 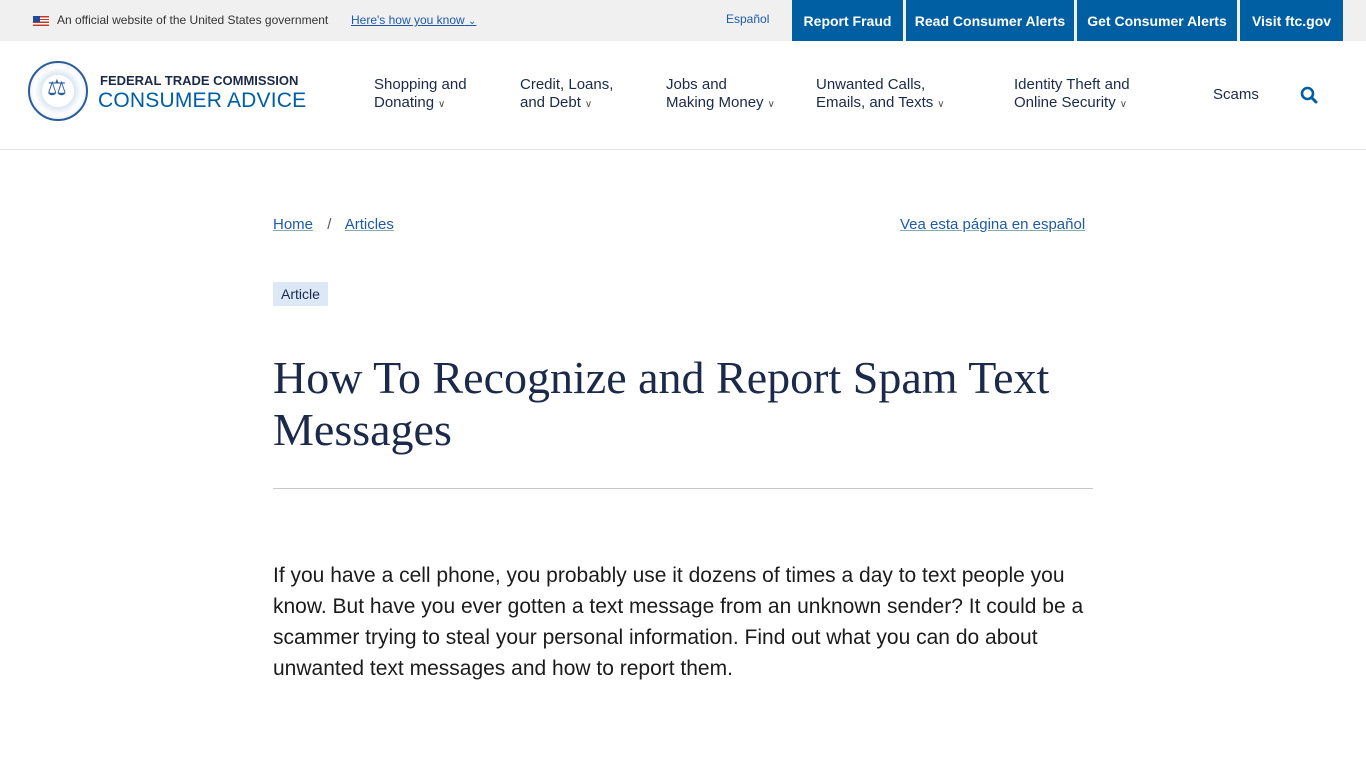 What do you see at coordinates (683, 488) in the screenshot?
I see `divider` at bounding box center [683, 488].